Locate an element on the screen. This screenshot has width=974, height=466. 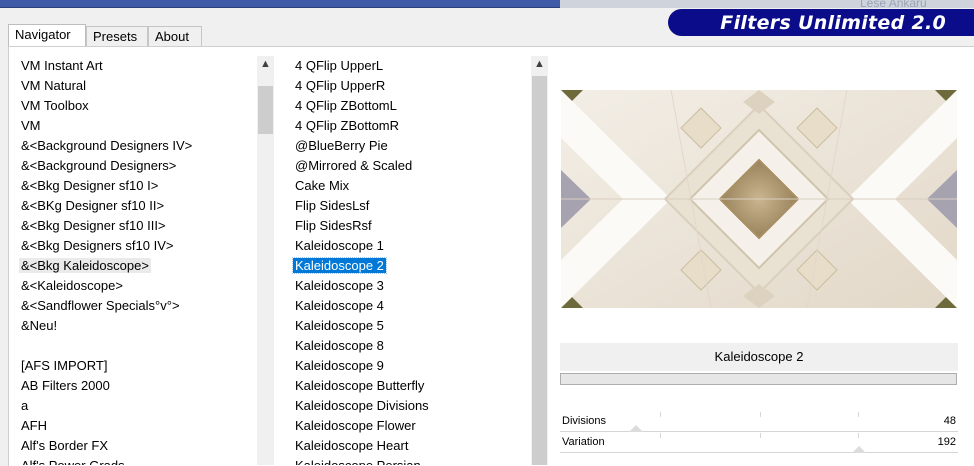
category-item-label: &<Kaleidoscope> is located at coordinates (72, 285).